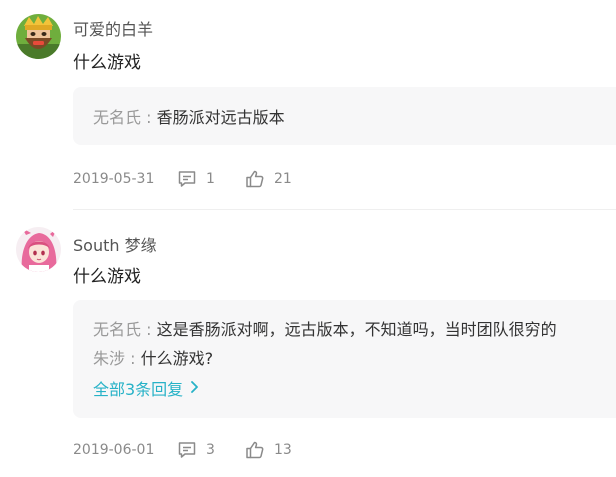 This screenshot has height=477, width=616. What do you see at coordinates (113, 28) in the screenshot?
I see `username: 可爱的白羊` at bounding box center [113, 28].